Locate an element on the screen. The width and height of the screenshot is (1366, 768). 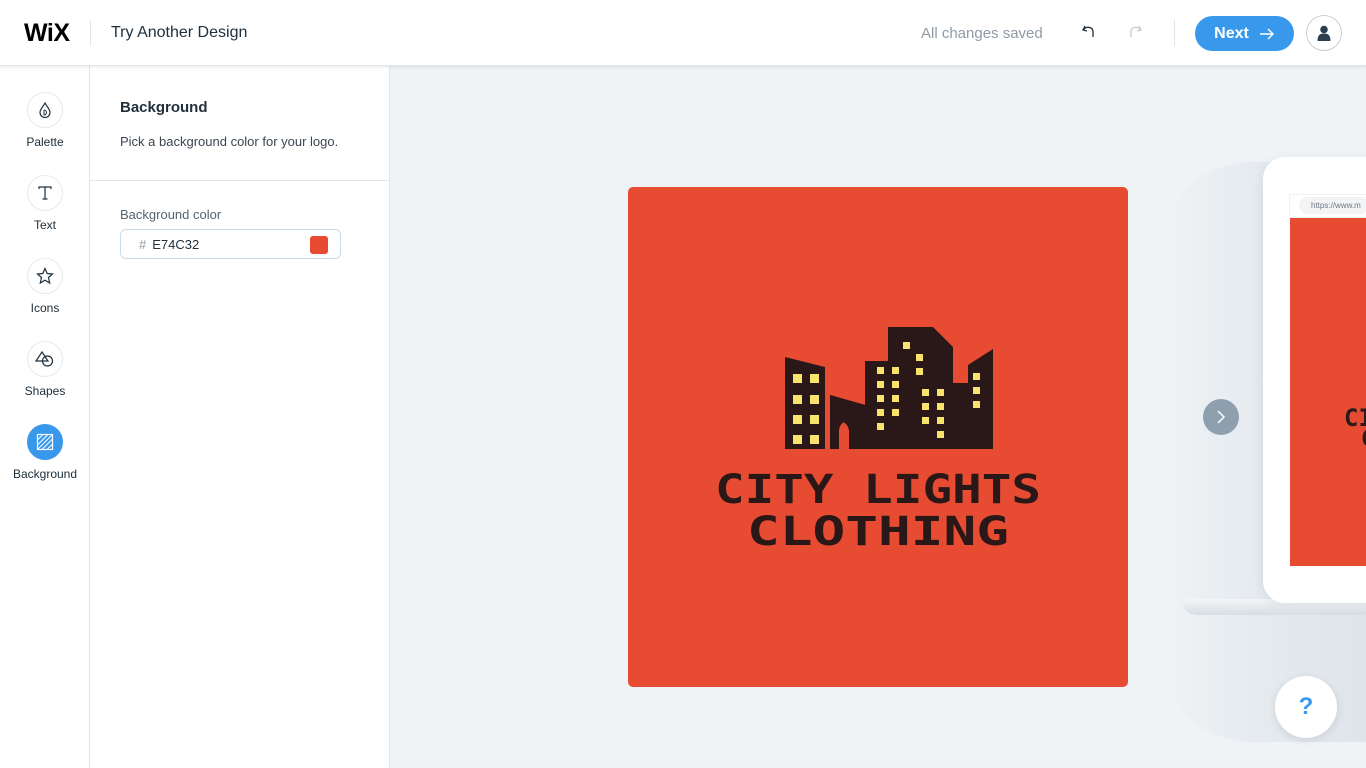
rail-item-shapes: Shapes is located at coordinates (45, 369).